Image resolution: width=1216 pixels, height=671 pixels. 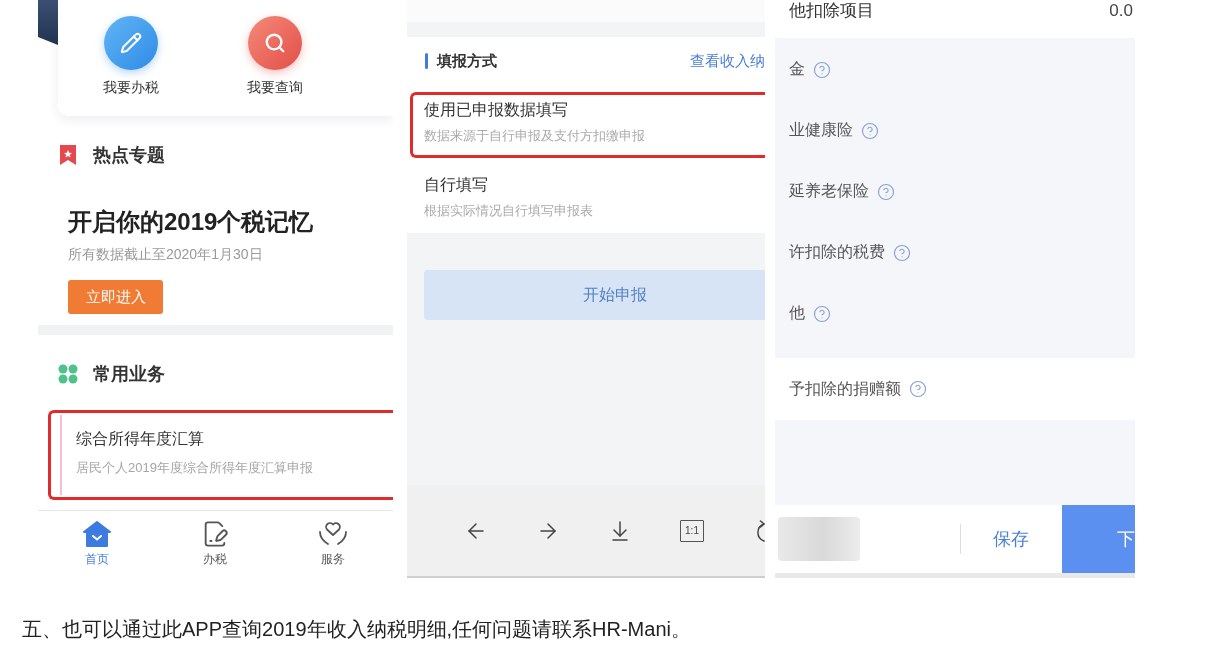 I want to click on deduction-label: 金, so click(x=797, y=69).